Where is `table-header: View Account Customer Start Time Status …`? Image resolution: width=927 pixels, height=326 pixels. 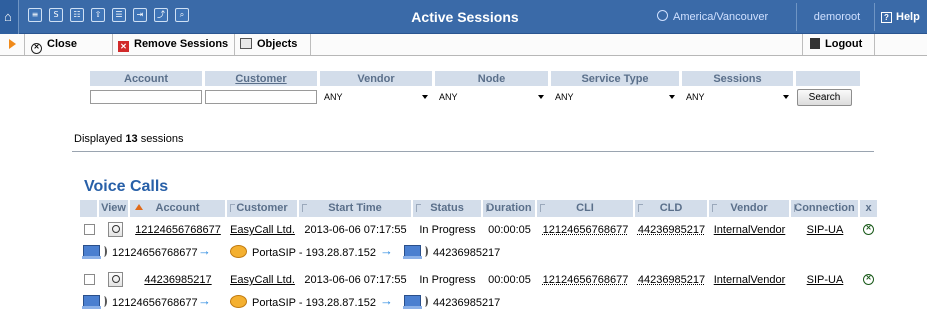
table-header: View Account Customer Start Time Status … is located at coordinates (479, 208).